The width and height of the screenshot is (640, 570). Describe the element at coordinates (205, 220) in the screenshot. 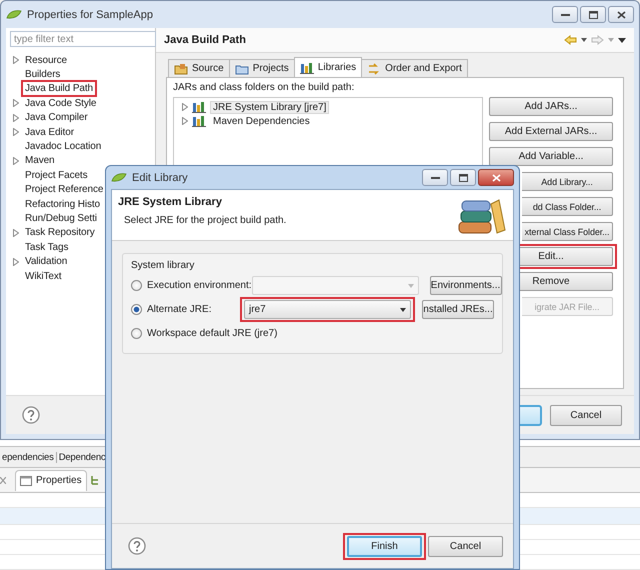

I see `dialog-description: Select JRE for the project build path.` at that location.